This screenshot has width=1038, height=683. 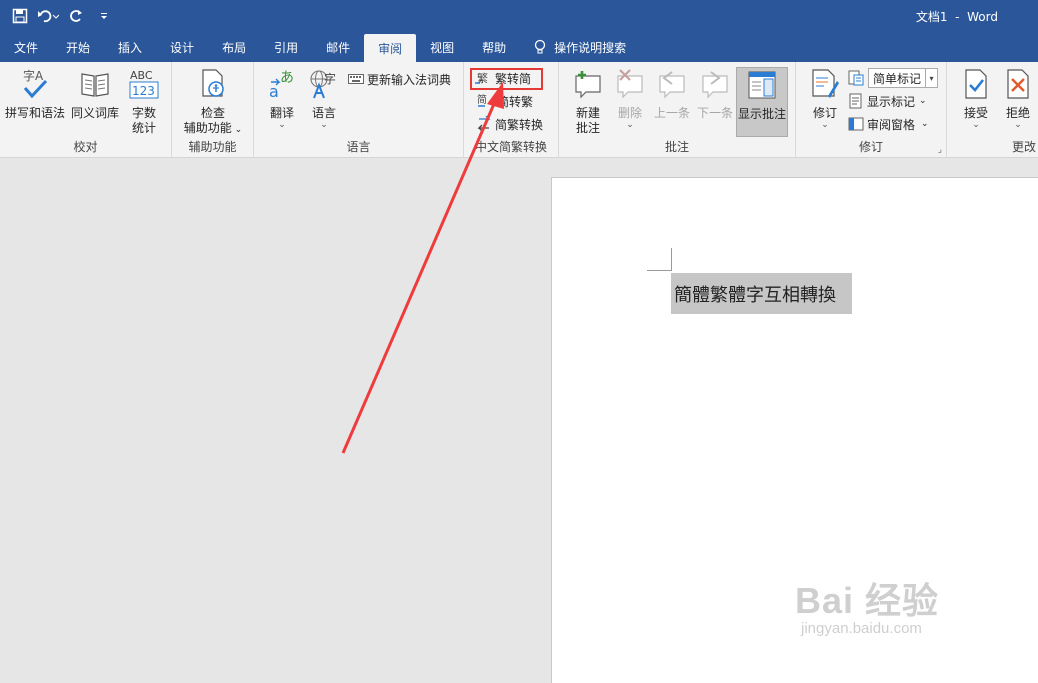 I want to click on check-accessibility-label-2: 辅助功能, so click(x=207, y=128).